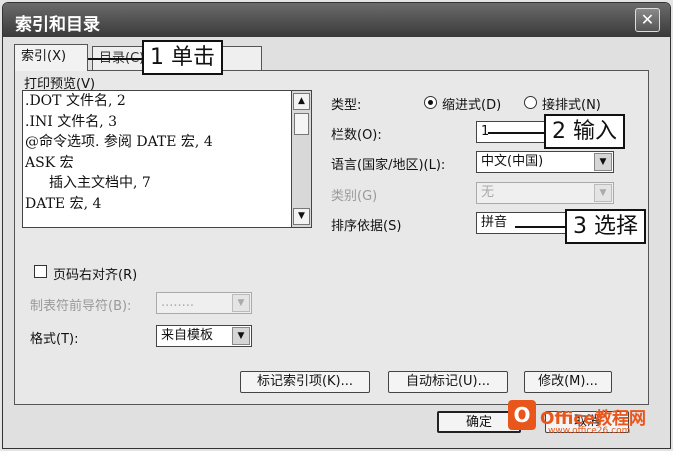 The height and width of the screenshot is (451, 673). What do you see at coordinates (605, 226) in the screenshot?
I see `callout-step3: 3 选择` at bounding box center [605, 226].